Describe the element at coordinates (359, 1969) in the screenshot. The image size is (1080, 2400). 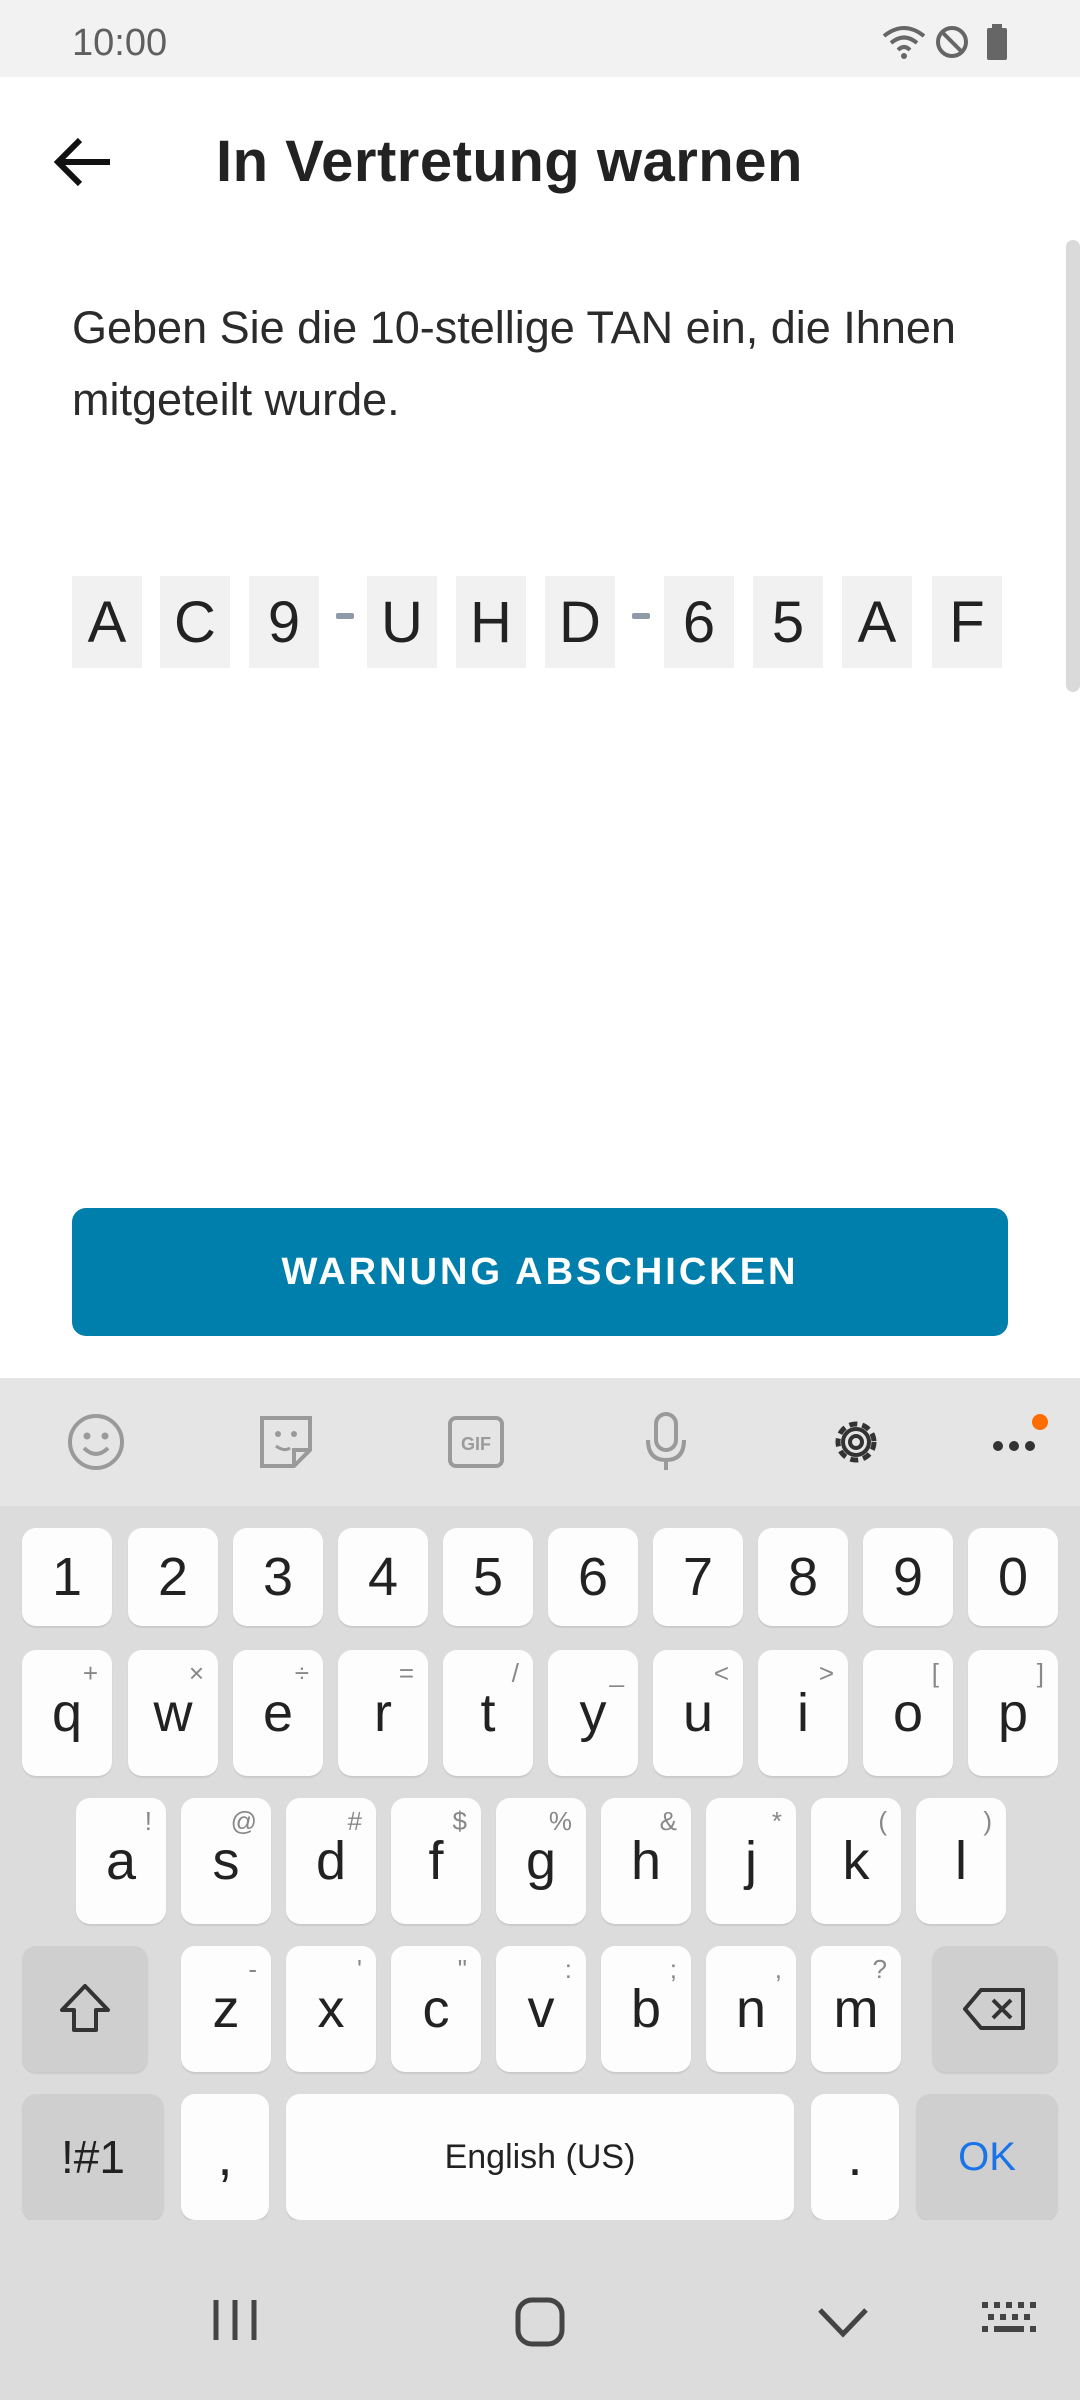
I see `key-hint: '` at that location.